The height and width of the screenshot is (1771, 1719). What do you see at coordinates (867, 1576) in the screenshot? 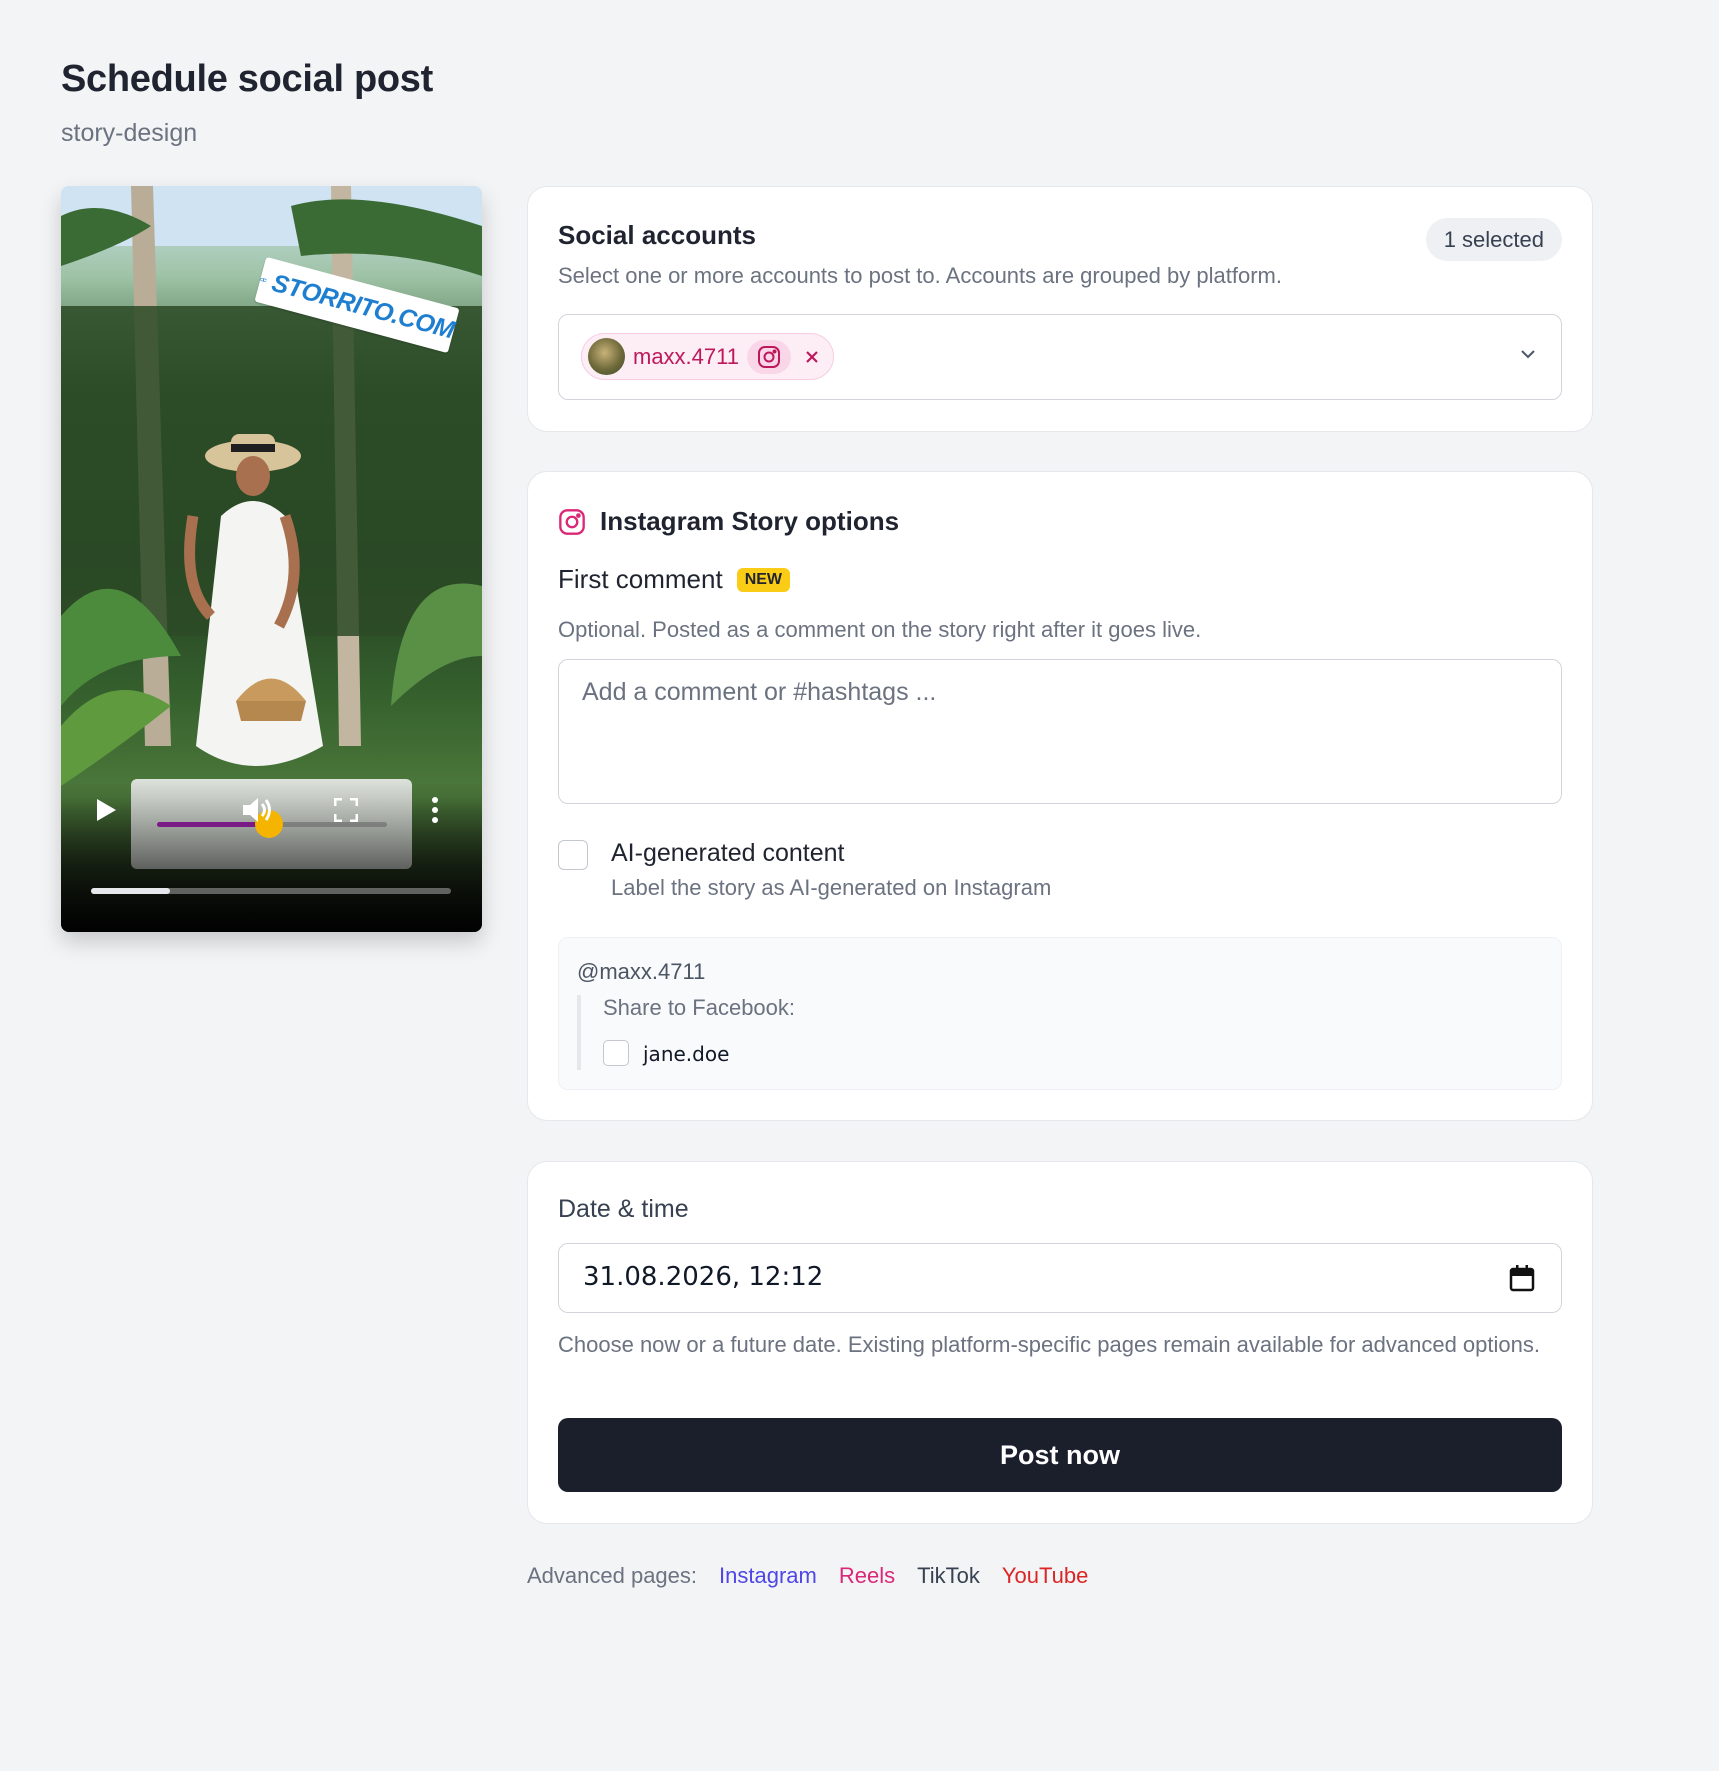
I see `advanced-link-reels: Reels` at bounding box center [867, 1576].